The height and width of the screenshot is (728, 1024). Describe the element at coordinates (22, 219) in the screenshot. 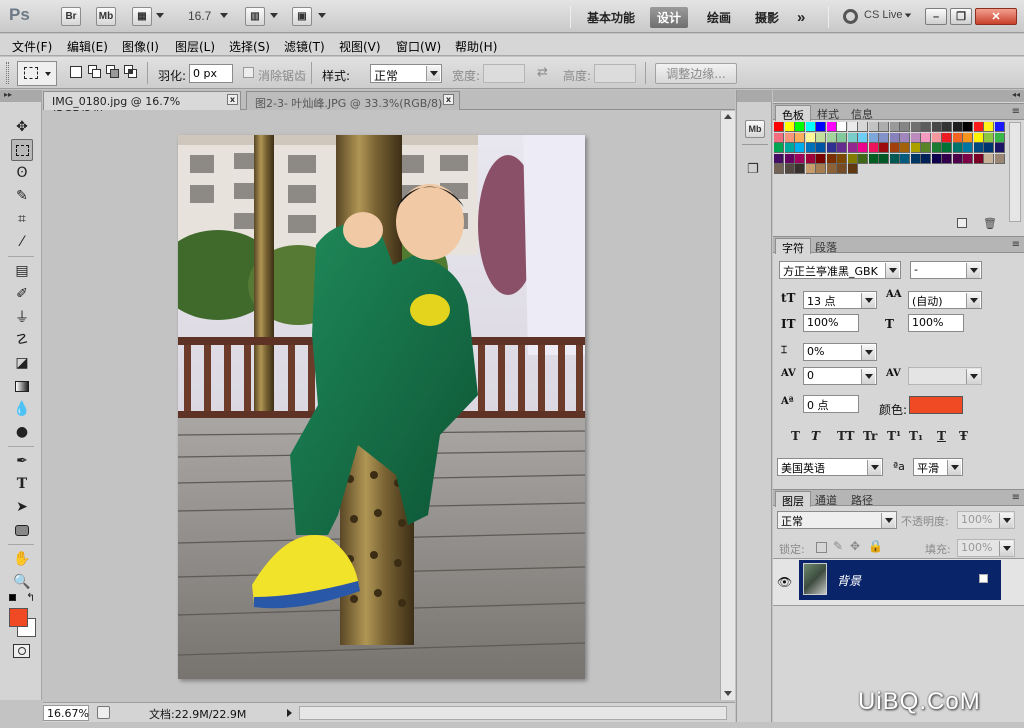

I see `crop-tool-icon: ⌗` at that location.